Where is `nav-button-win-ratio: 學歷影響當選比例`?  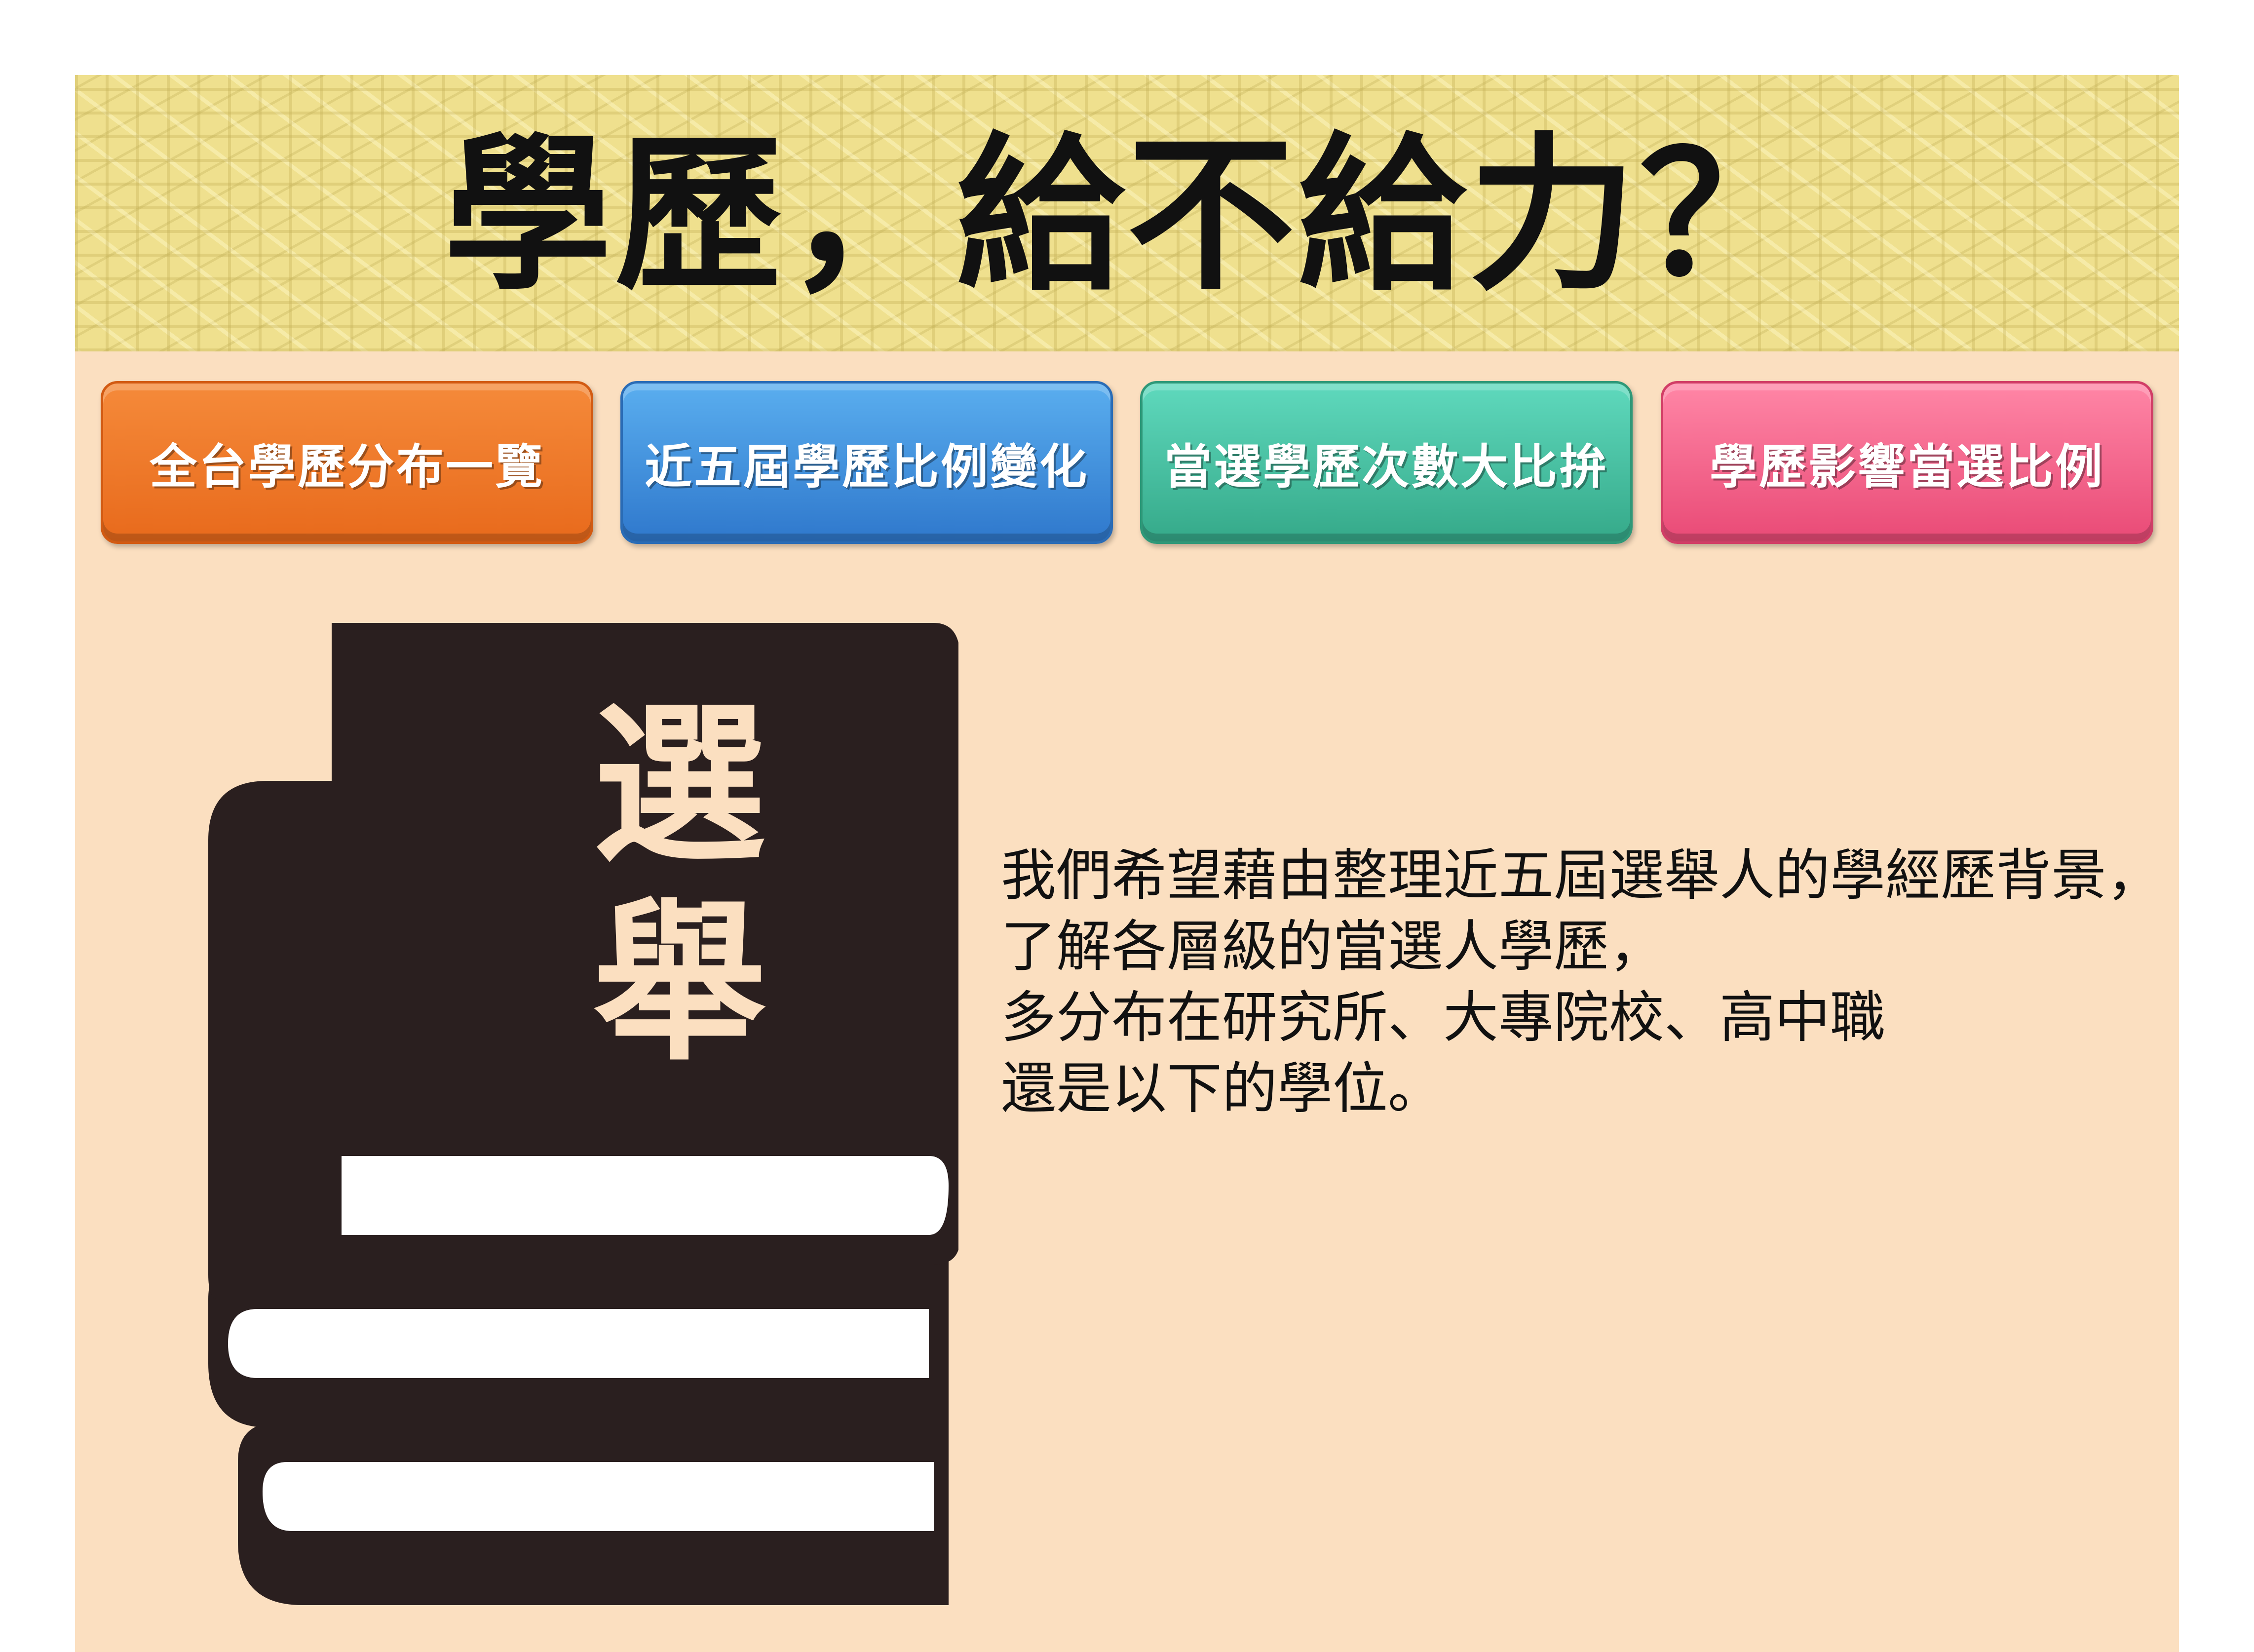 nav-button-win-ratio: 學歷影響當選比例 is located at coordinates (1907, 463).